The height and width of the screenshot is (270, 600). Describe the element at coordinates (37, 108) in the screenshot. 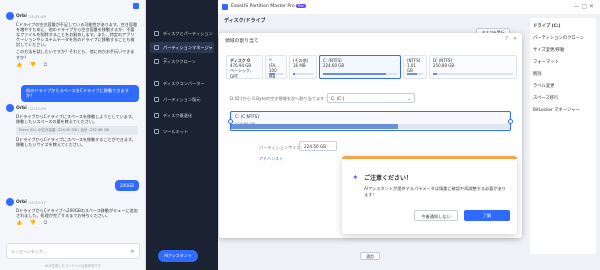

I see `message-time: 13:32:09` at that location.